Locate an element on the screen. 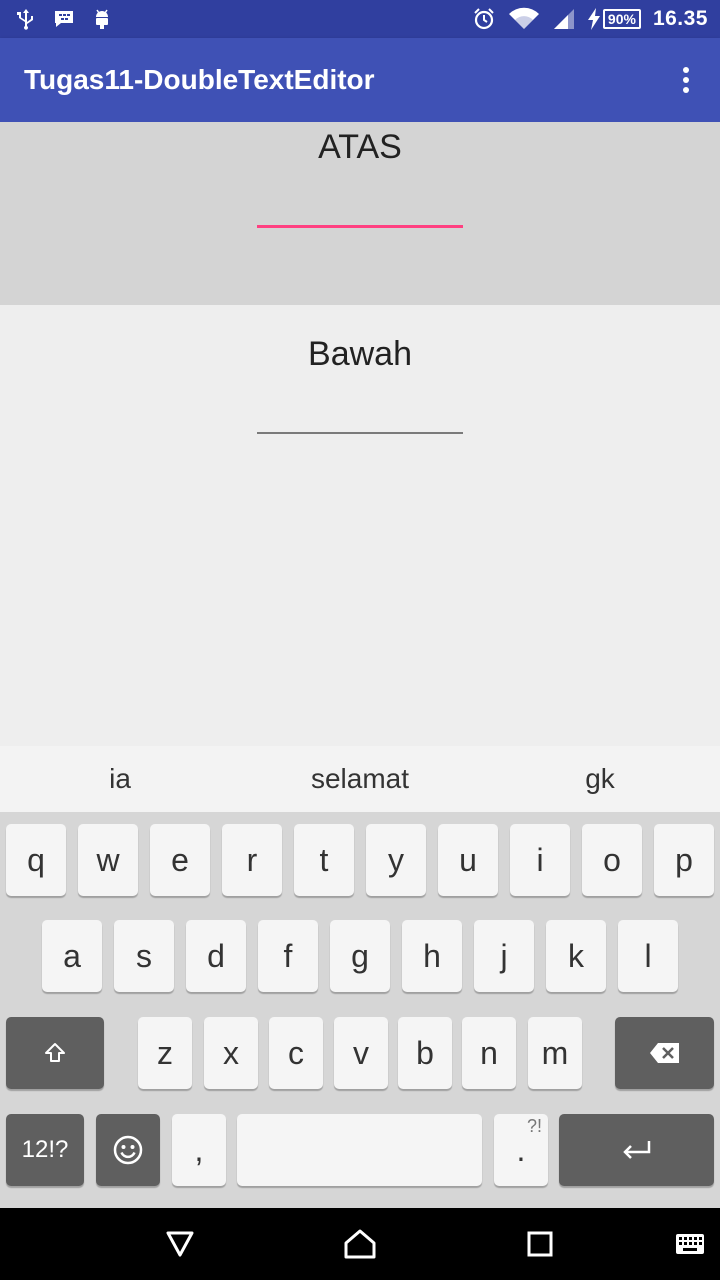 This screenshot has height=1280, width=720. bawah-text-field is located at coordinates (360, 414).